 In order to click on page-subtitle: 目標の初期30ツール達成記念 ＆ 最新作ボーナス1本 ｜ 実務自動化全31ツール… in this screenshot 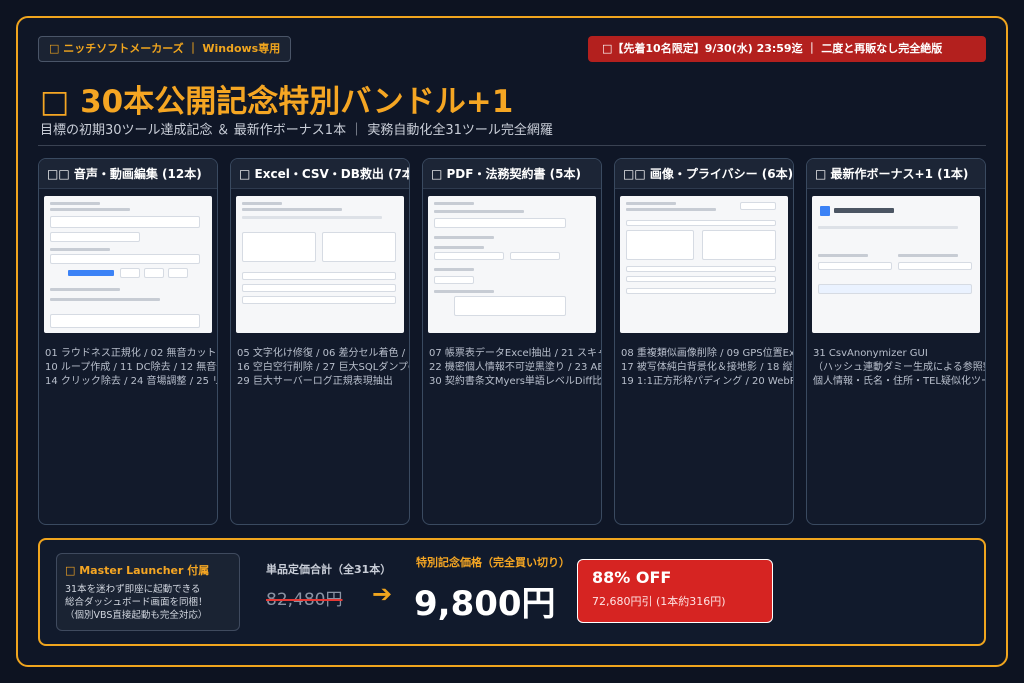, I will do `click(296, 130)`.